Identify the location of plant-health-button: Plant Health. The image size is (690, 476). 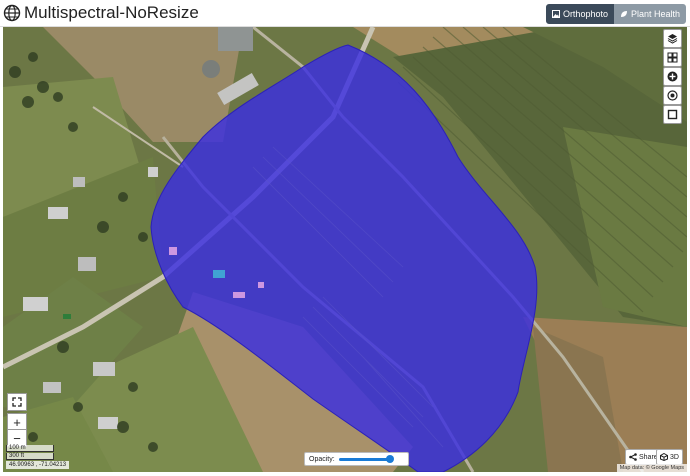
(649, 14).